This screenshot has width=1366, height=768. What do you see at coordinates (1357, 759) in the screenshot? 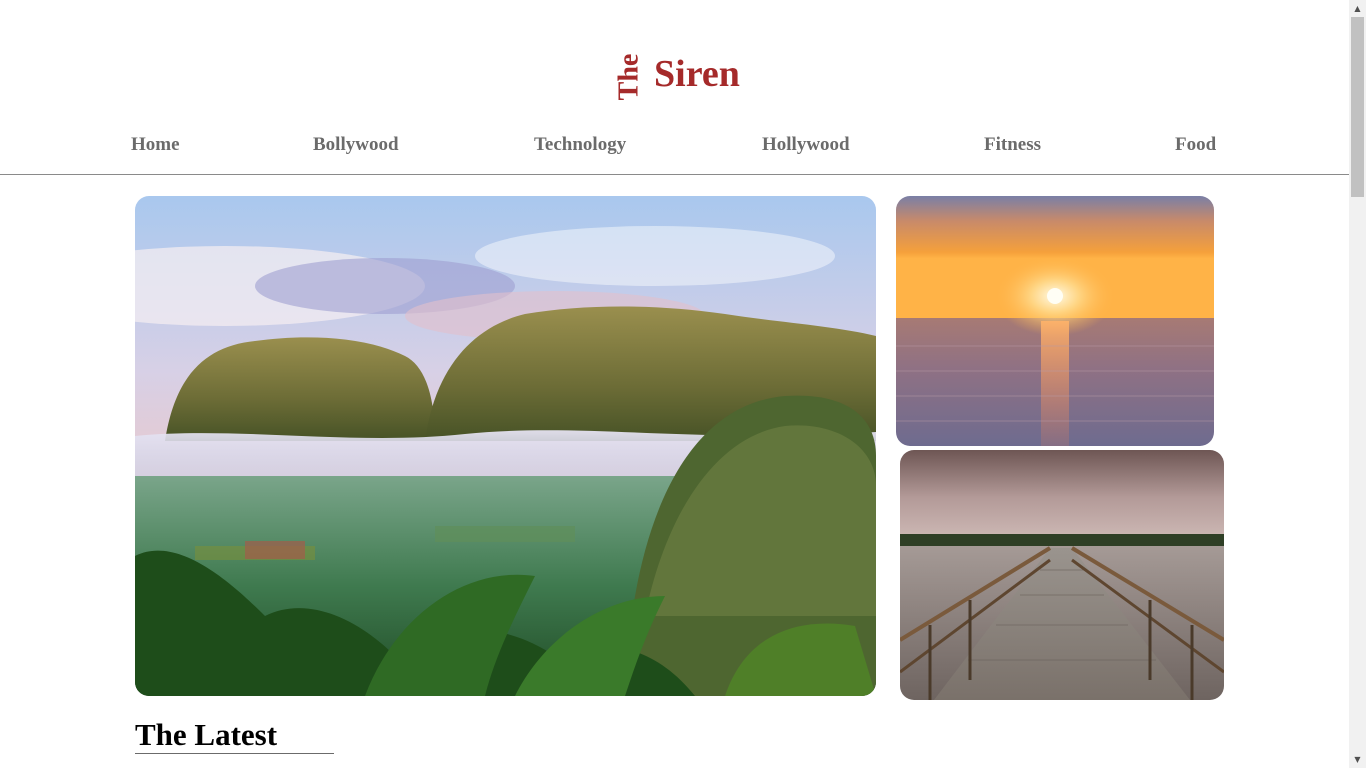
I see `scroll-down-icon: ▼` at bounding box center [1357, 759].